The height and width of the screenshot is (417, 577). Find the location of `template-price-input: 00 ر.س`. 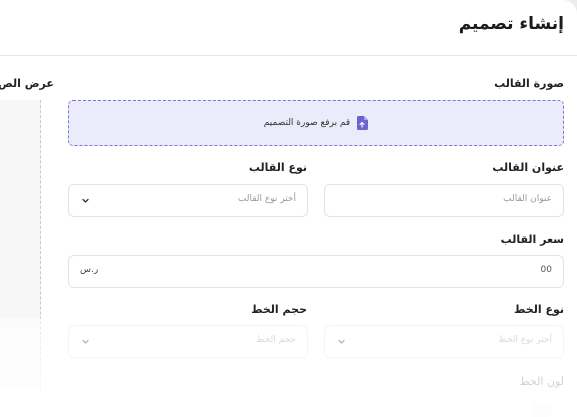

template-price-input: 00 ر.س is located at coordinates (316, 271).